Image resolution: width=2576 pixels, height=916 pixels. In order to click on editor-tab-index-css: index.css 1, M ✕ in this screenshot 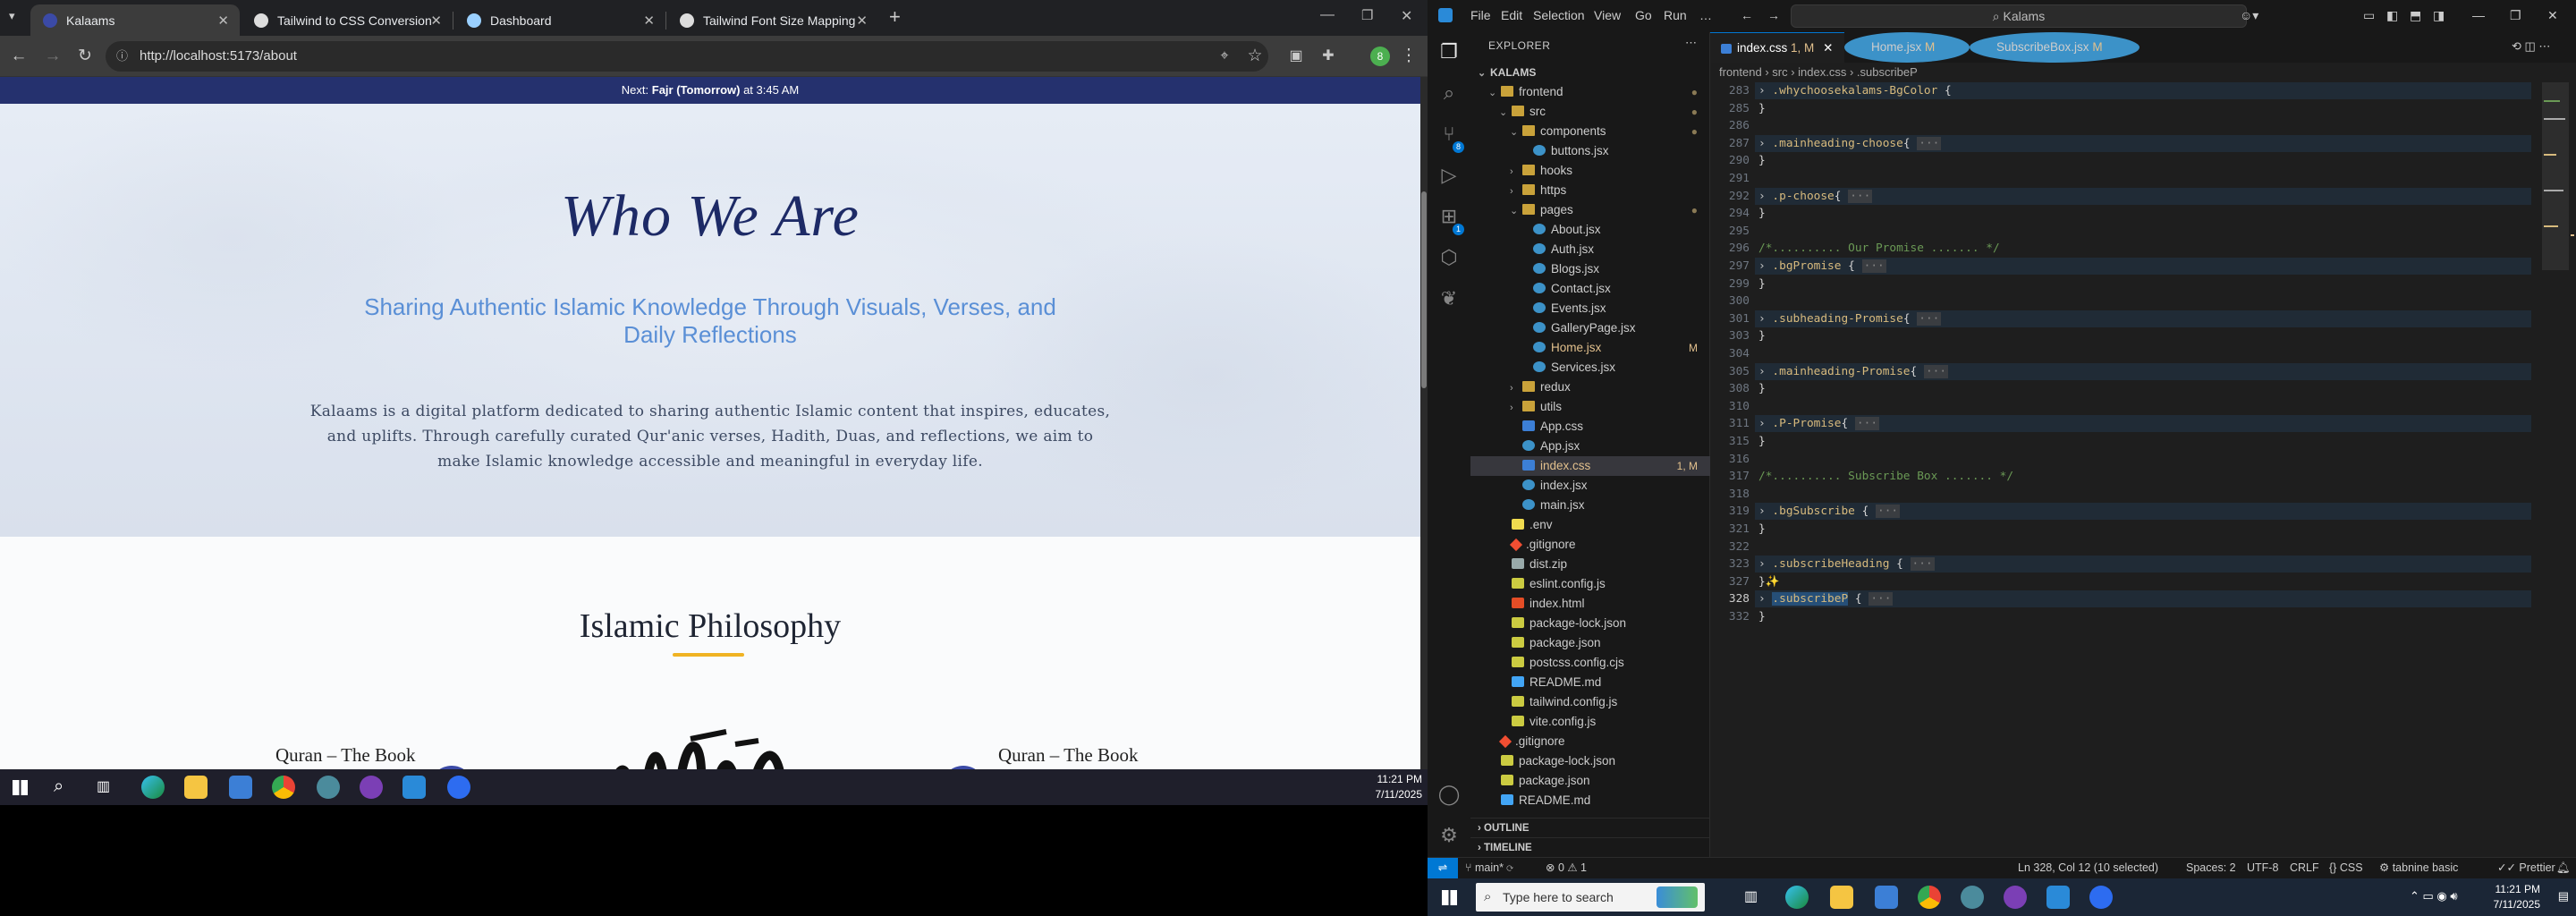, I will do `click(1777, 47)`.